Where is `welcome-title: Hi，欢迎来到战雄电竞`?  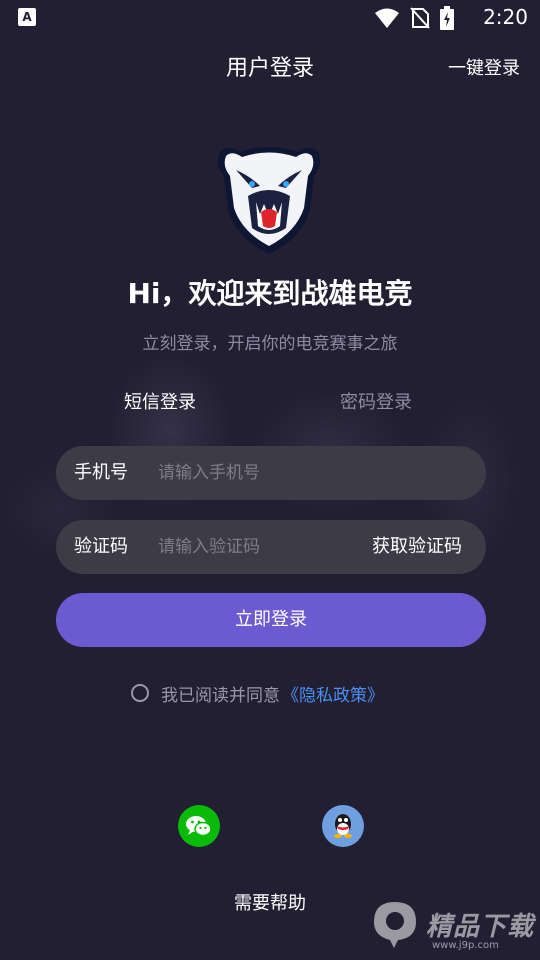 welcome-title: Hi，欢迎来到战雄电竞 is located at coordinates (270, 293).